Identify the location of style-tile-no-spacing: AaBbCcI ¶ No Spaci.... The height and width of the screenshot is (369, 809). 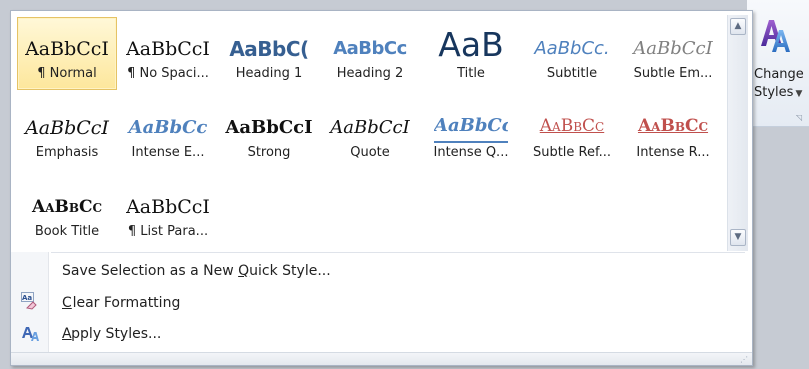
(168, 53).